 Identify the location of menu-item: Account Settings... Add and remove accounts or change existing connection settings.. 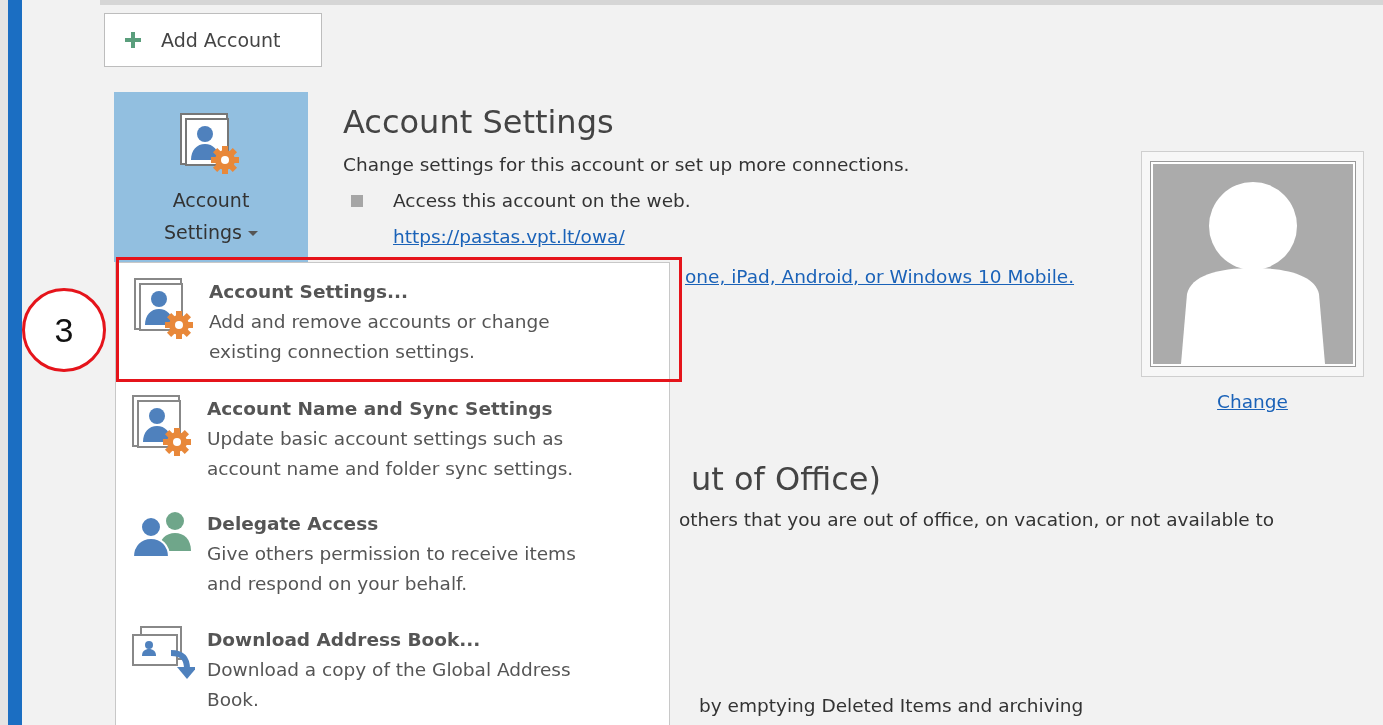
(399, 320).